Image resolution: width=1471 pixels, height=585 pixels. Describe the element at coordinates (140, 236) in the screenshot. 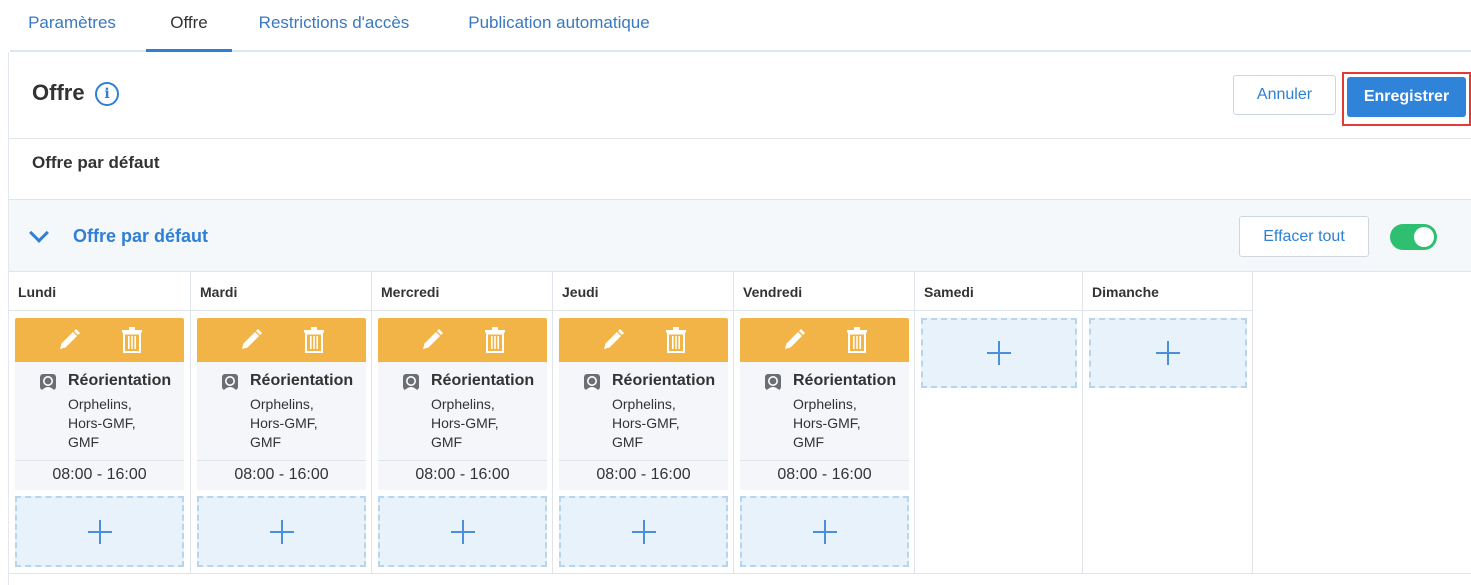

I see `accordion-title: Offre par défaut` at that location.